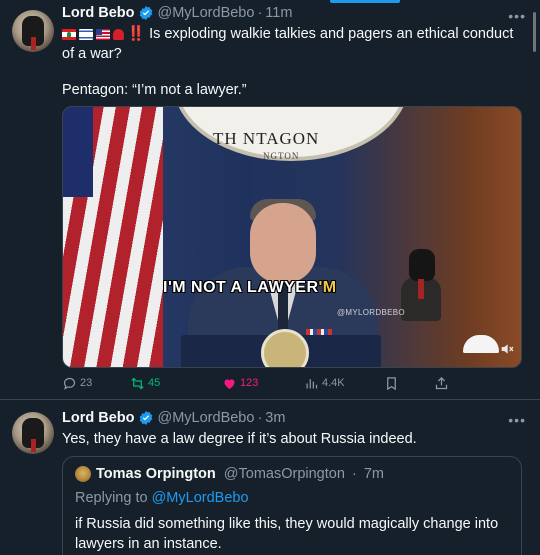 Image resolution: width=540 pixels, height=555 pixels. What do you see at coordinates (266, 138) in the screenshot?
I see `seal-text: TH NTAGON` at bounding box center [266, 138].